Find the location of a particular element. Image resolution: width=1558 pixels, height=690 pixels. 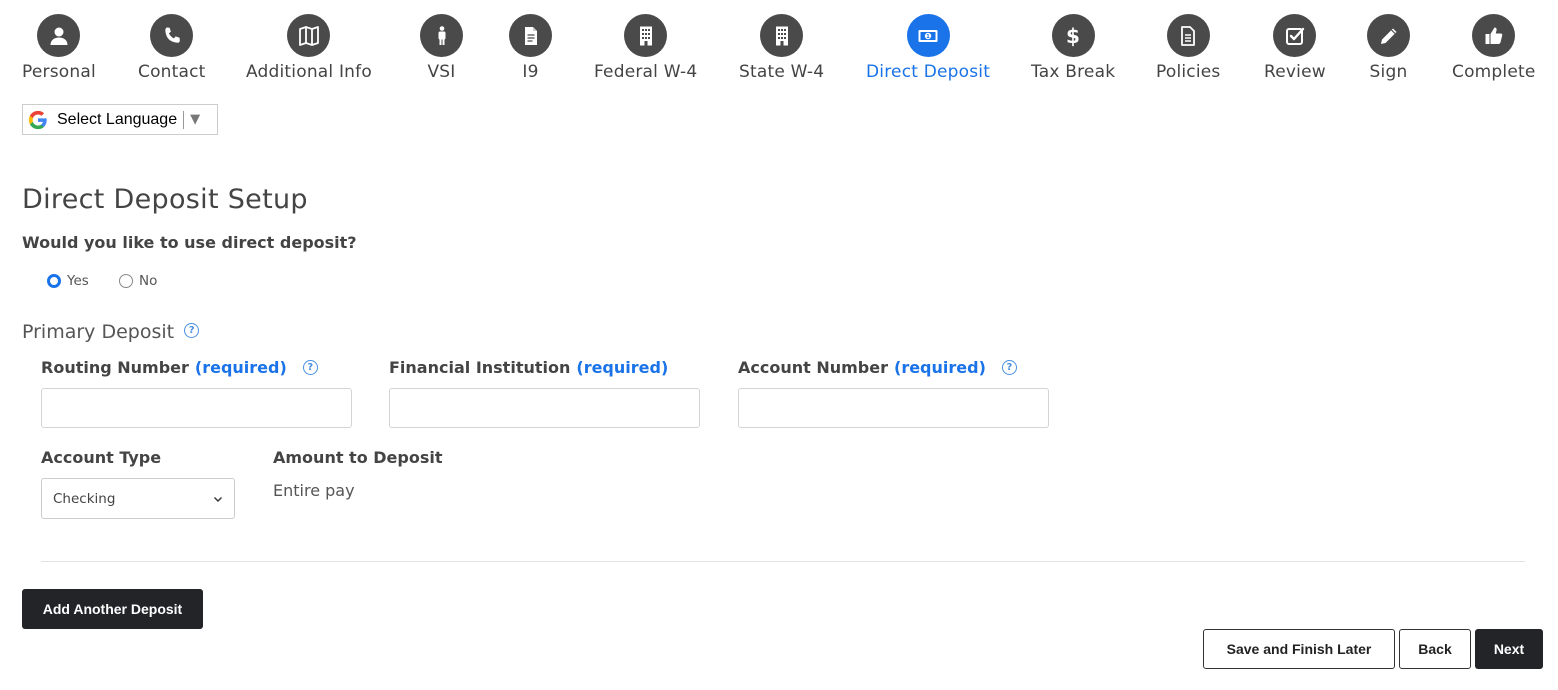

radio-yes-label: Yes is located at coordinates (78, 281).